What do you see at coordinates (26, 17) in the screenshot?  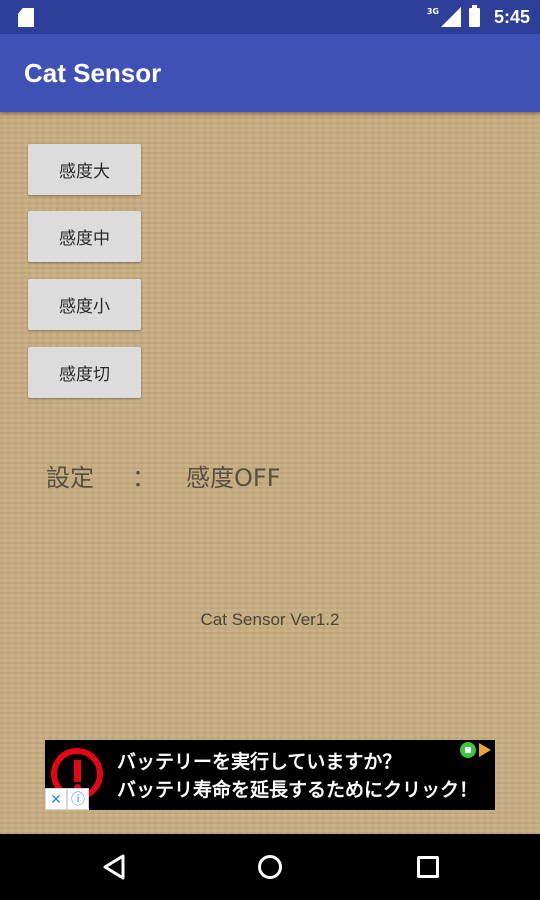 I see `sd-card-icon` at bounding box center [26, 17].